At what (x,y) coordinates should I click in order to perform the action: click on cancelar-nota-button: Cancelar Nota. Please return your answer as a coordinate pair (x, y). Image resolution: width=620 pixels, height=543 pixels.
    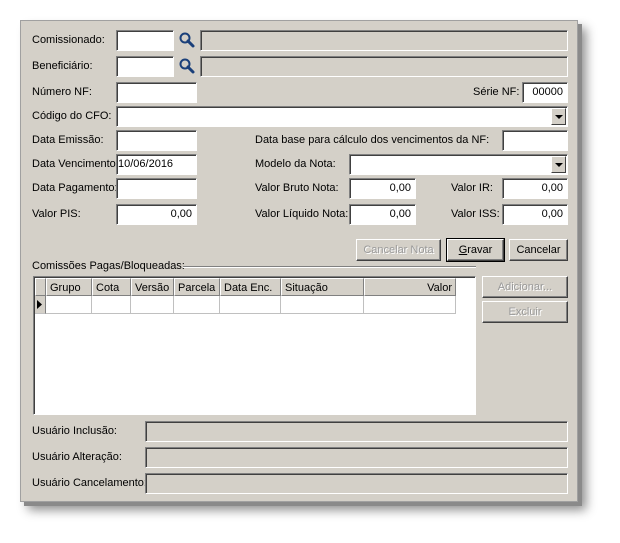
    Looking at the image, I should click on (398, 250).